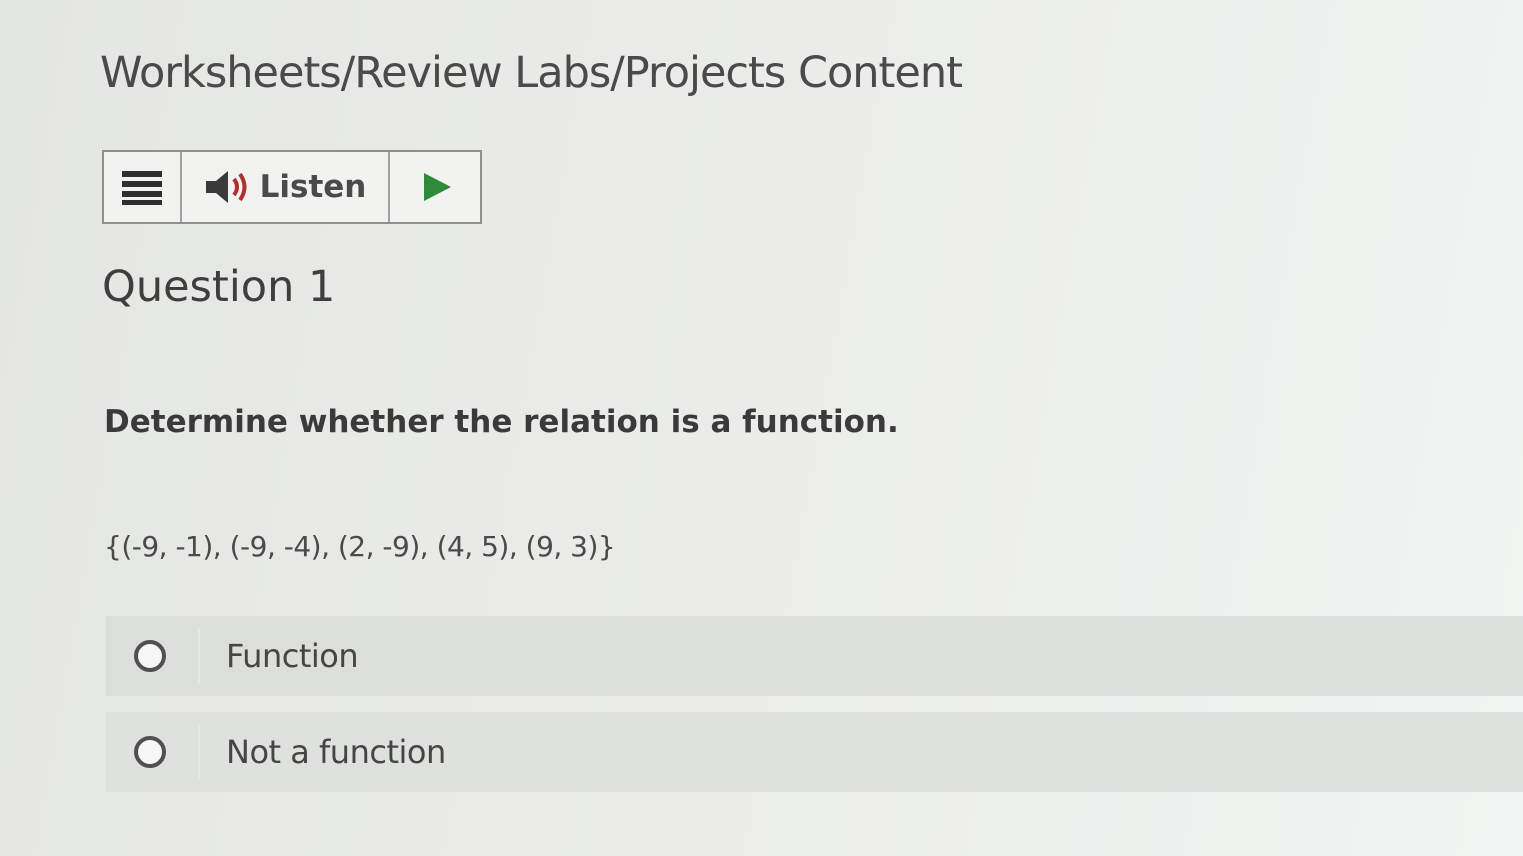  I want to click on speaker-icon, so click(226, 187).